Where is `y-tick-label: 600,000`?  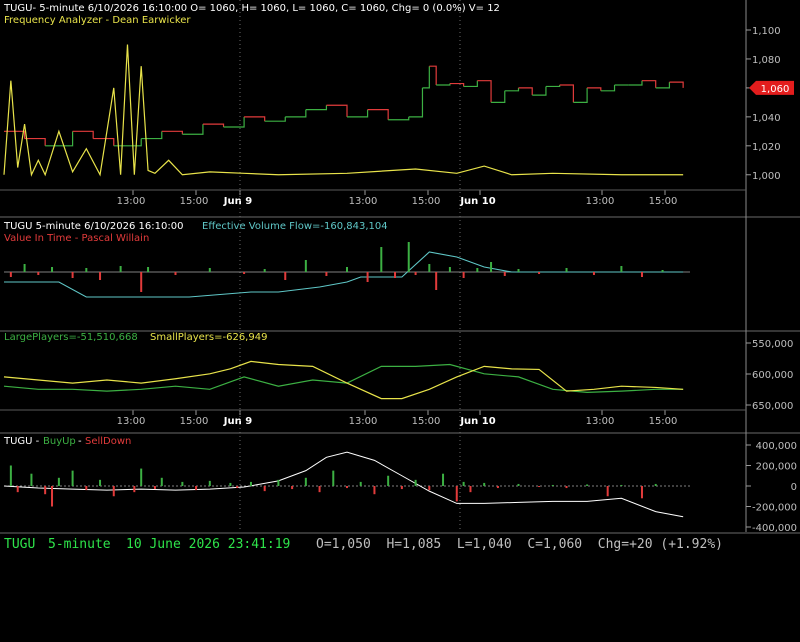
y-tick-label: 600,000 is located at coordinates (772, 375).